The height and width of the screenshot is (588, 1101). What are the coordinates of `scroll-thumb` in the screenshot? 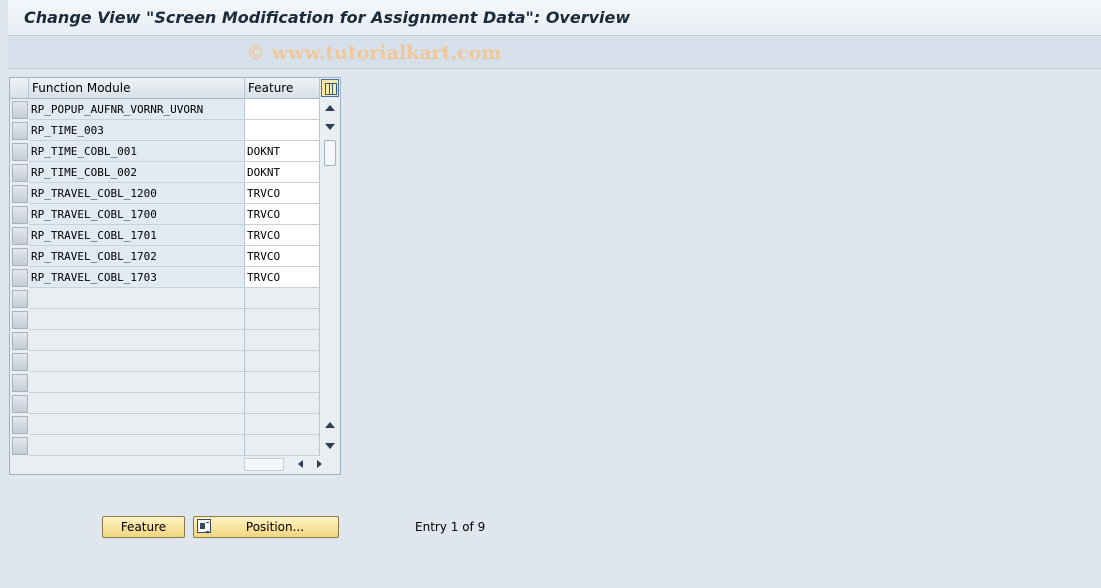 It's located at (330, 153).